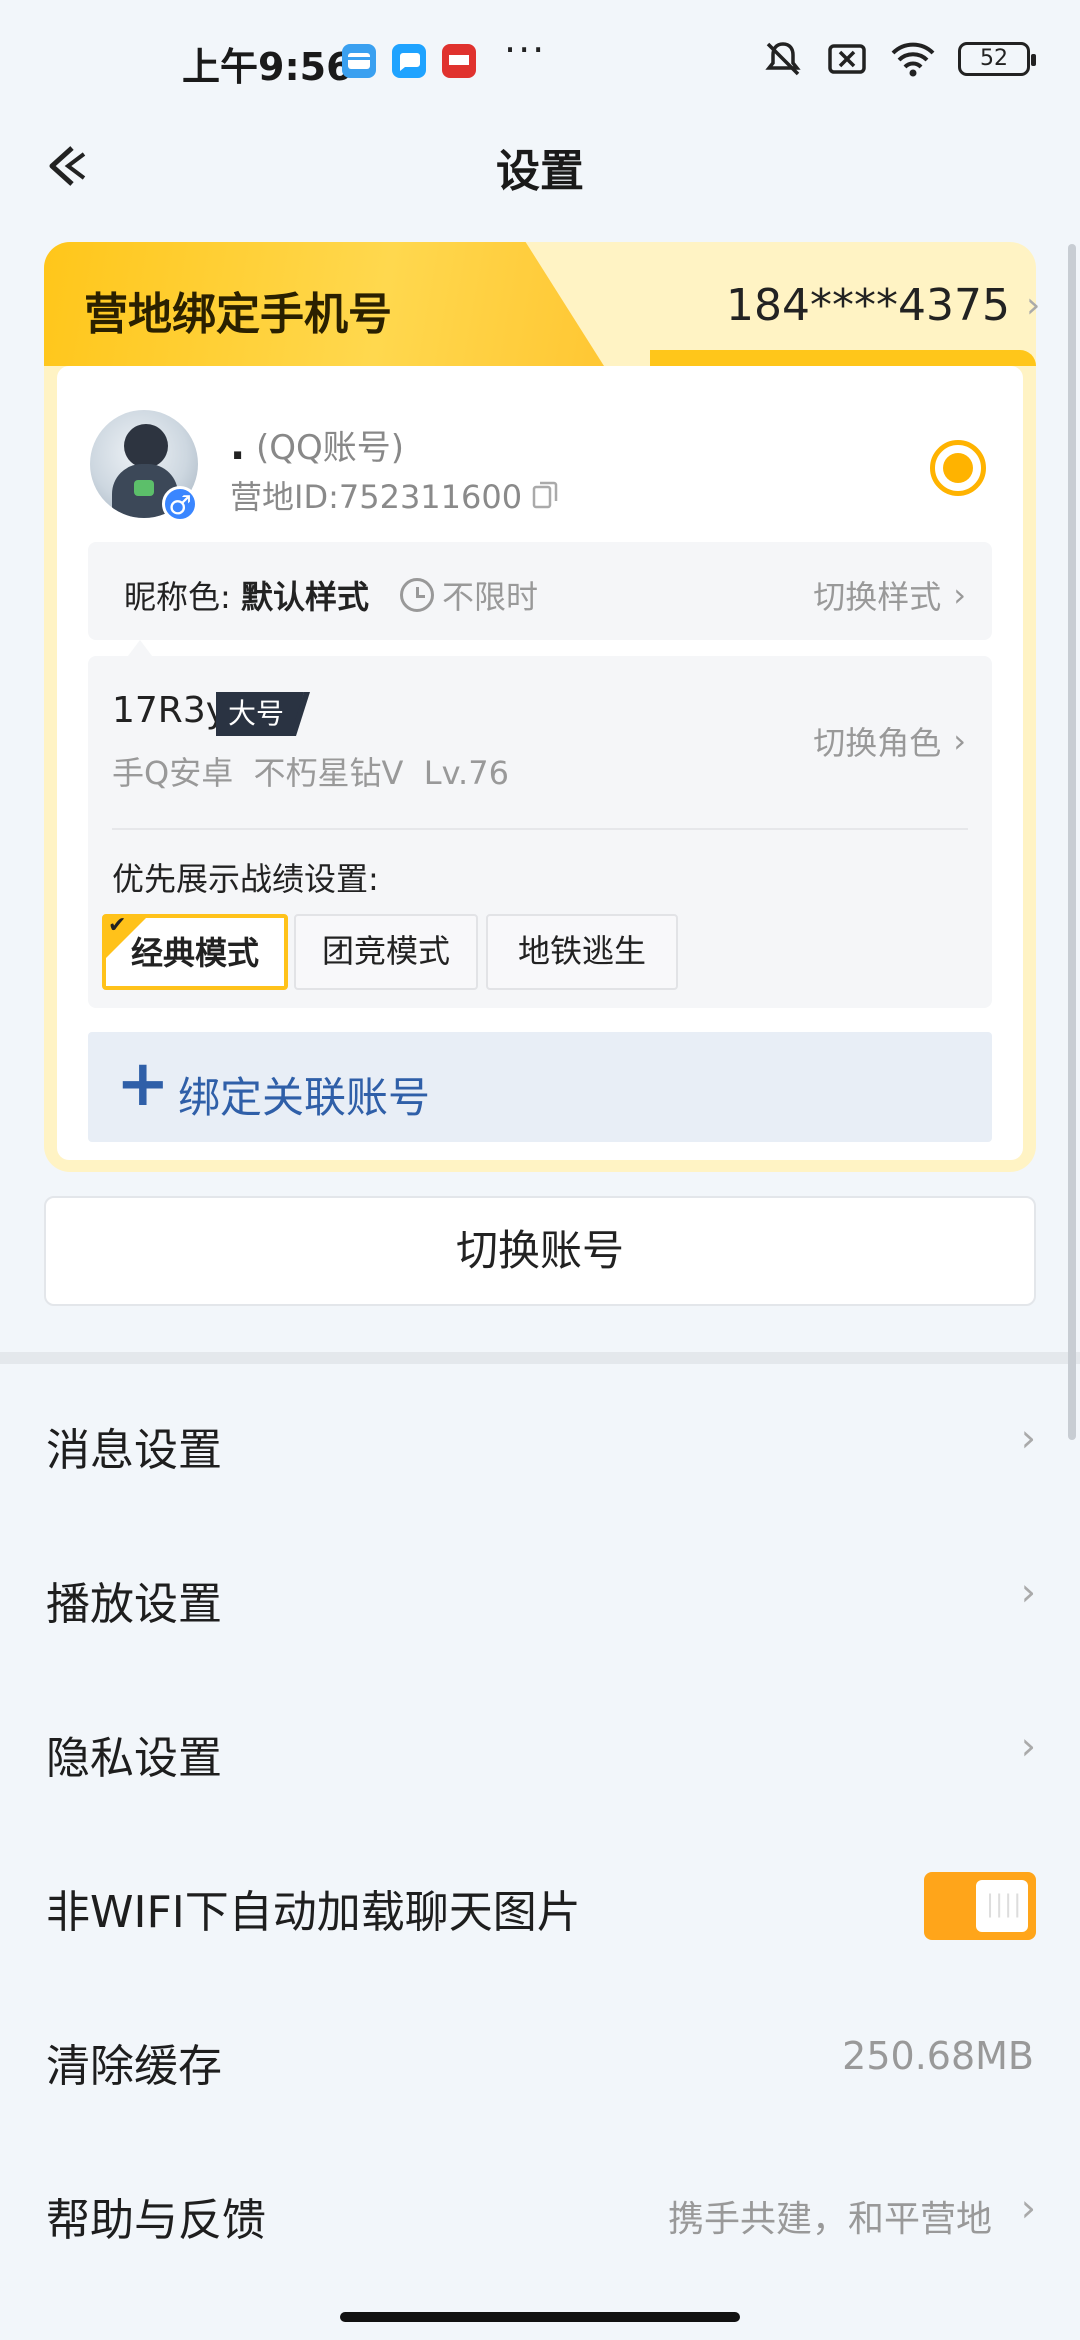  What do you see at coordinates (330, 448) in the screenshot?
I see `account-type: (QQ账号)` at bounding box center [330, 448].